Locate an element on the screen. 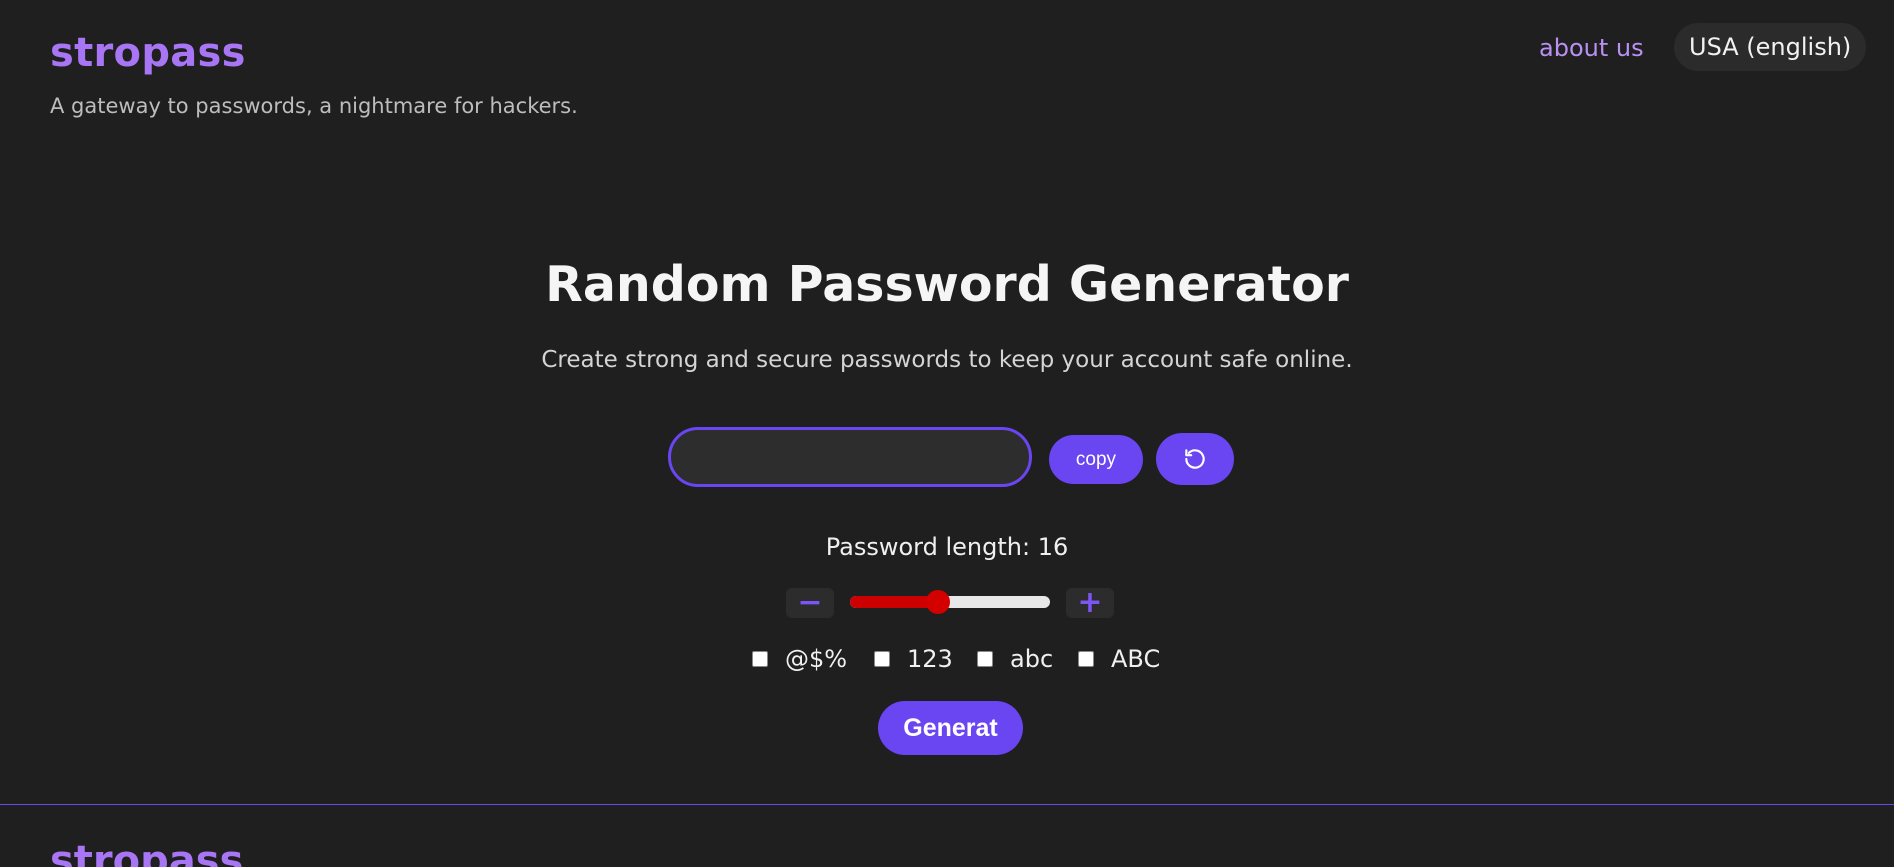 Image resolution: width=1894 pixels, height=867 pixels. footer-brand-logo: stropass is located at coordinates (146, 852).